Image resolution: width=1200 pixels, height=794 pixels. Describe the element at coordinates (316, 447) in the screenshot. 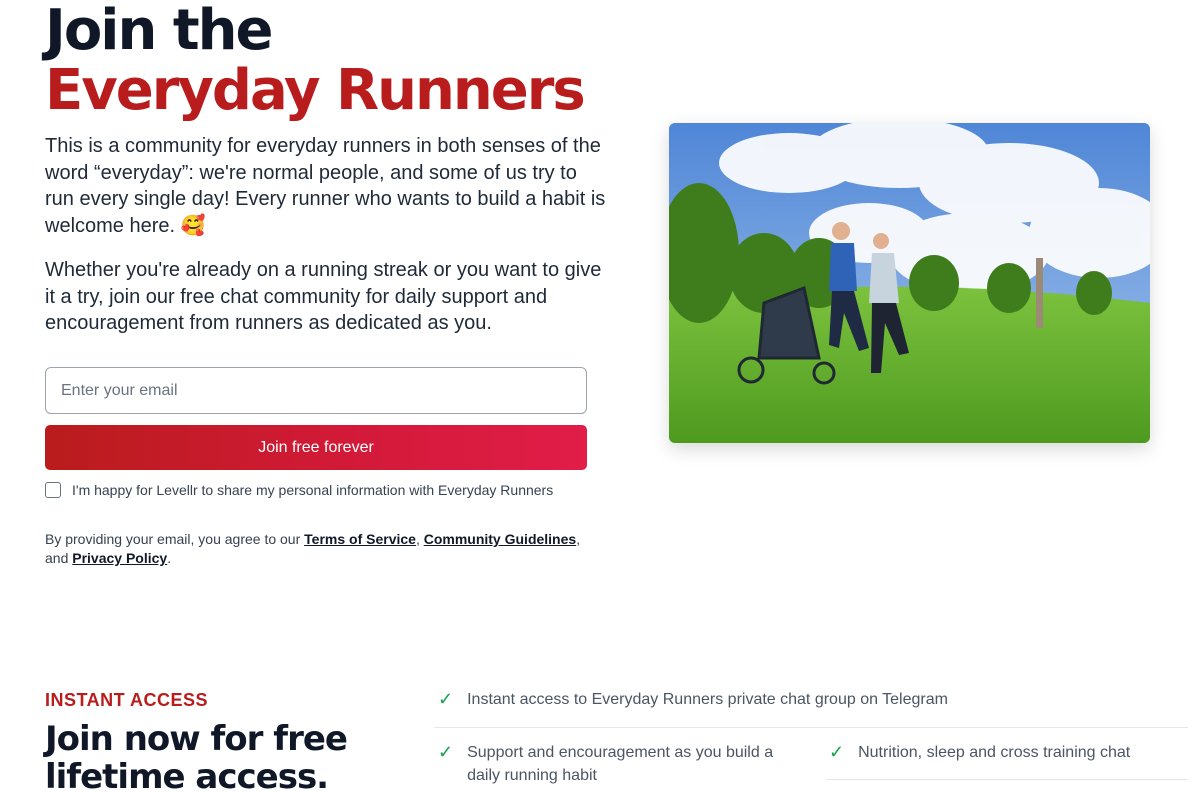

I see `join-button: Join free forever` at that location.